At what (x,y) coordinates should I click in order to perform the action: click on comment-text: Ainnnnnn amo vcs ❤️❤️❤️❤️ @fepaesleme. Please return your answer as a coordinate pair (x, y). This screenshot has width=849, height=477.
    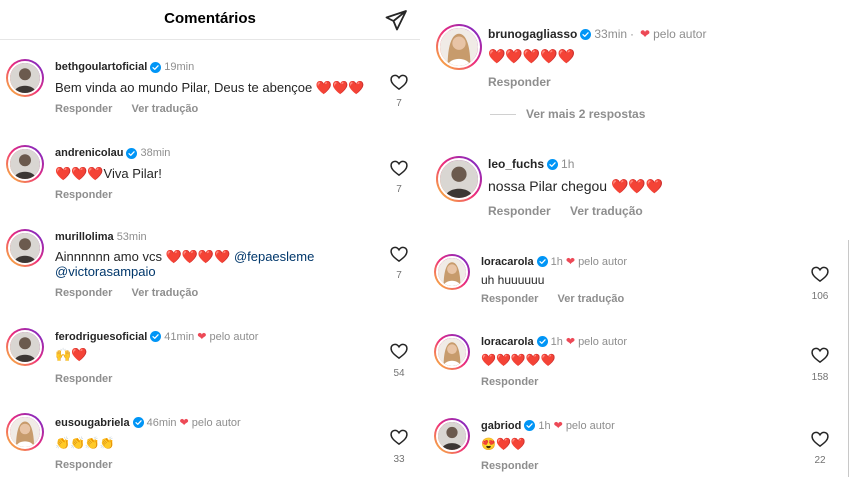
    Looking at the image, I should click on (184, 257).